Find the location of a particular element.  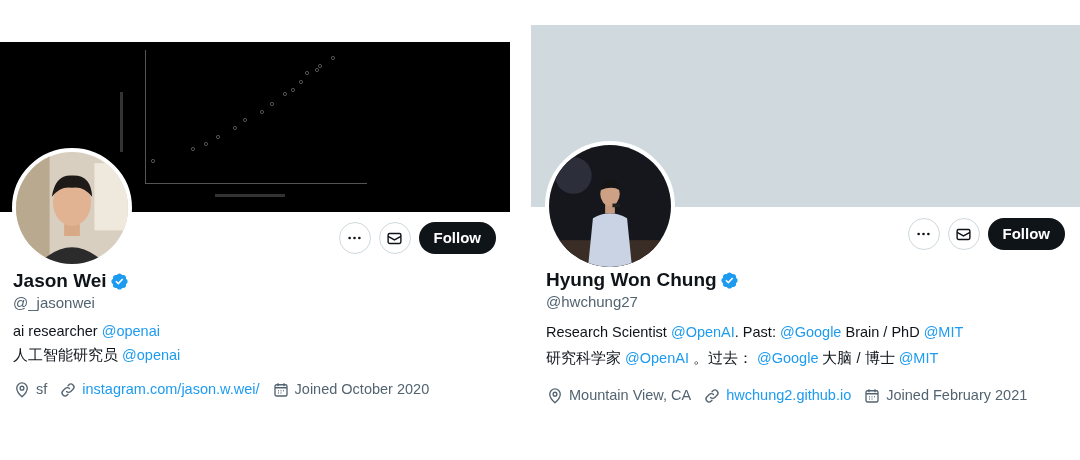

bio-text: Research Scientist @OpenAI. Past: @Google Brain / PhD @MIT is located at coordinates (755, 332).